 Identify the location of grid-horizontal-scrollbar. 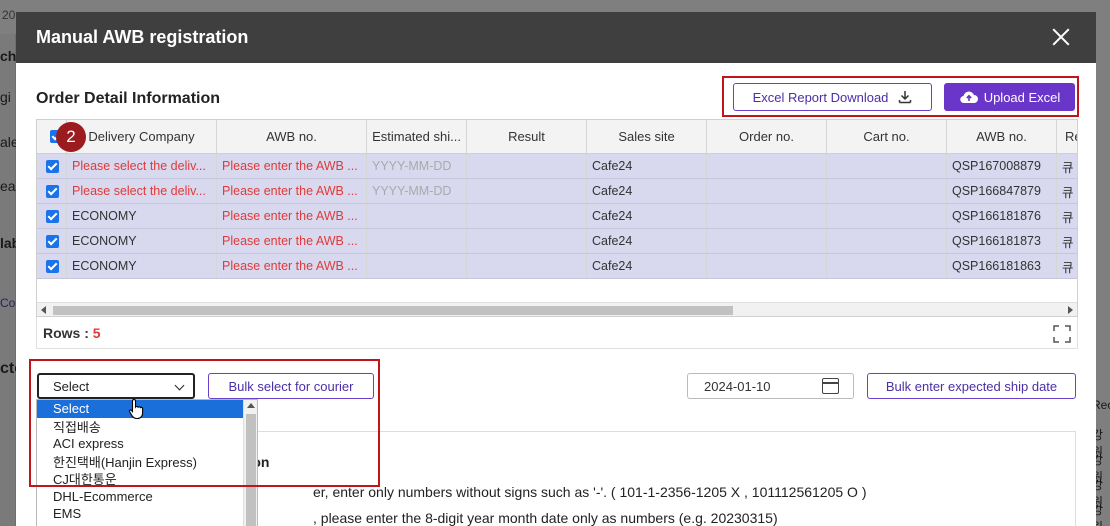
(557, 309).